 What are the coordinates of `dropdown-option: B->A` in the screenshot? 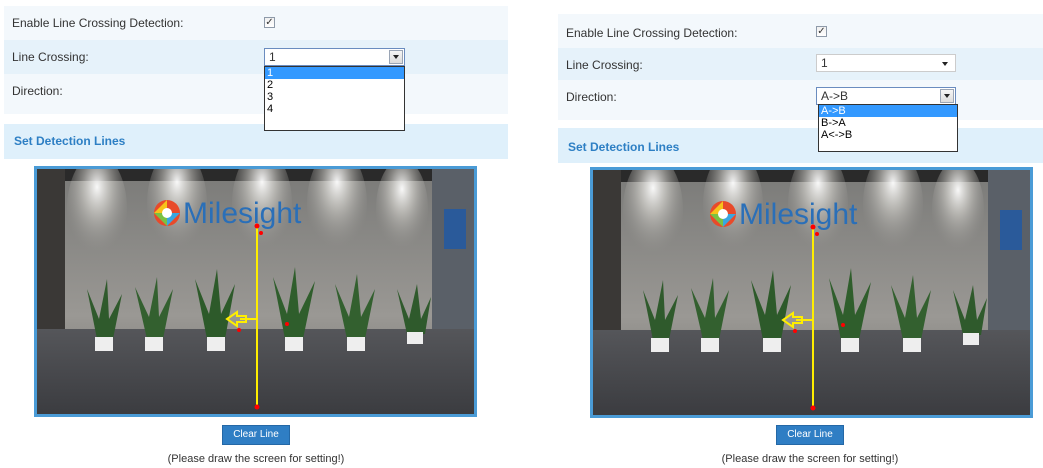 It's located at (888, 123).